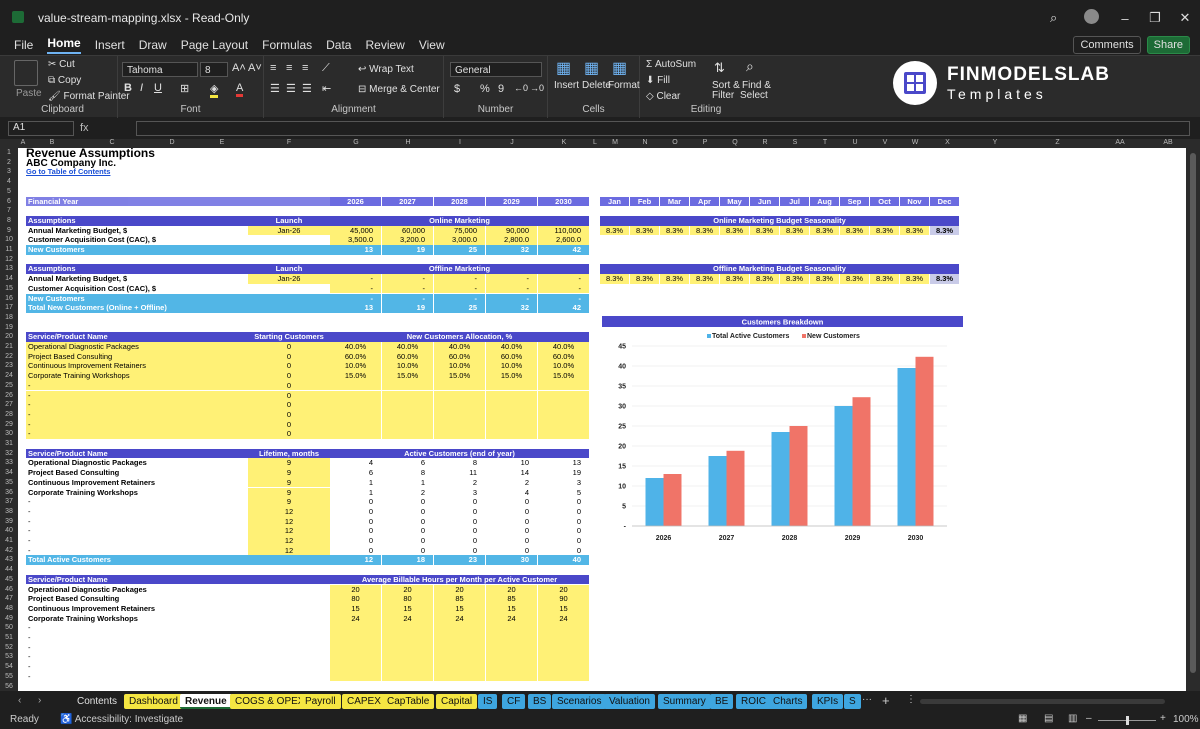  I want to click on top-align-icon: ≡, so click(273, 68).